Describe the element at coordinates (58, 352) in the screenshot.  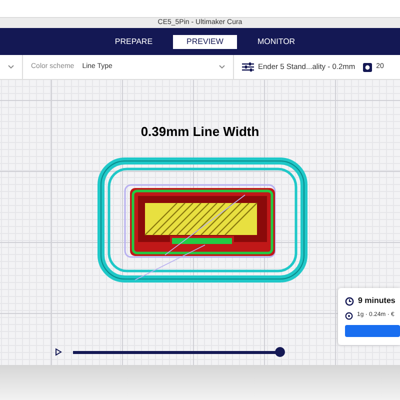
I see `play-icon` at that location.